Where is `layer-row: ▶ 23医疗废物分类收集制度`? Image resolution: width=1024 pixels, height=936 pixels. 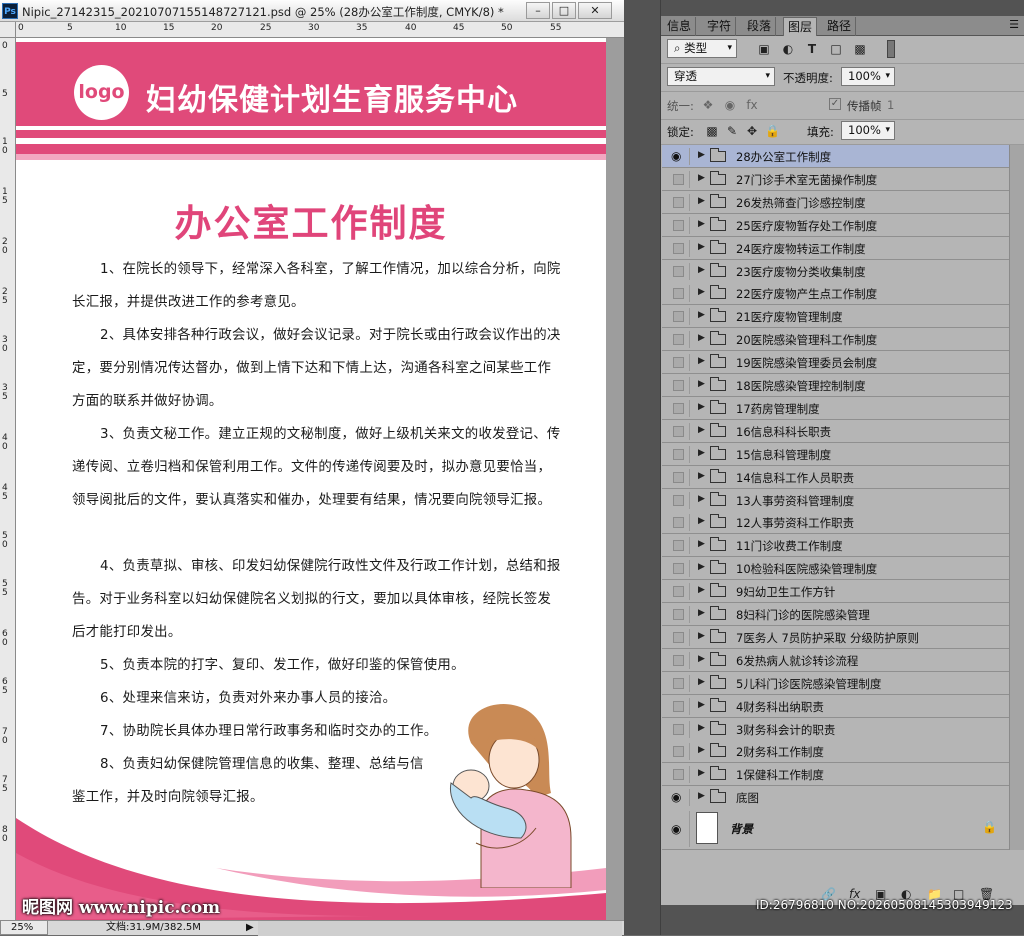
layer-row: ▶ 23医疗废物分类收集制度 is located at coordinates (835, 271).